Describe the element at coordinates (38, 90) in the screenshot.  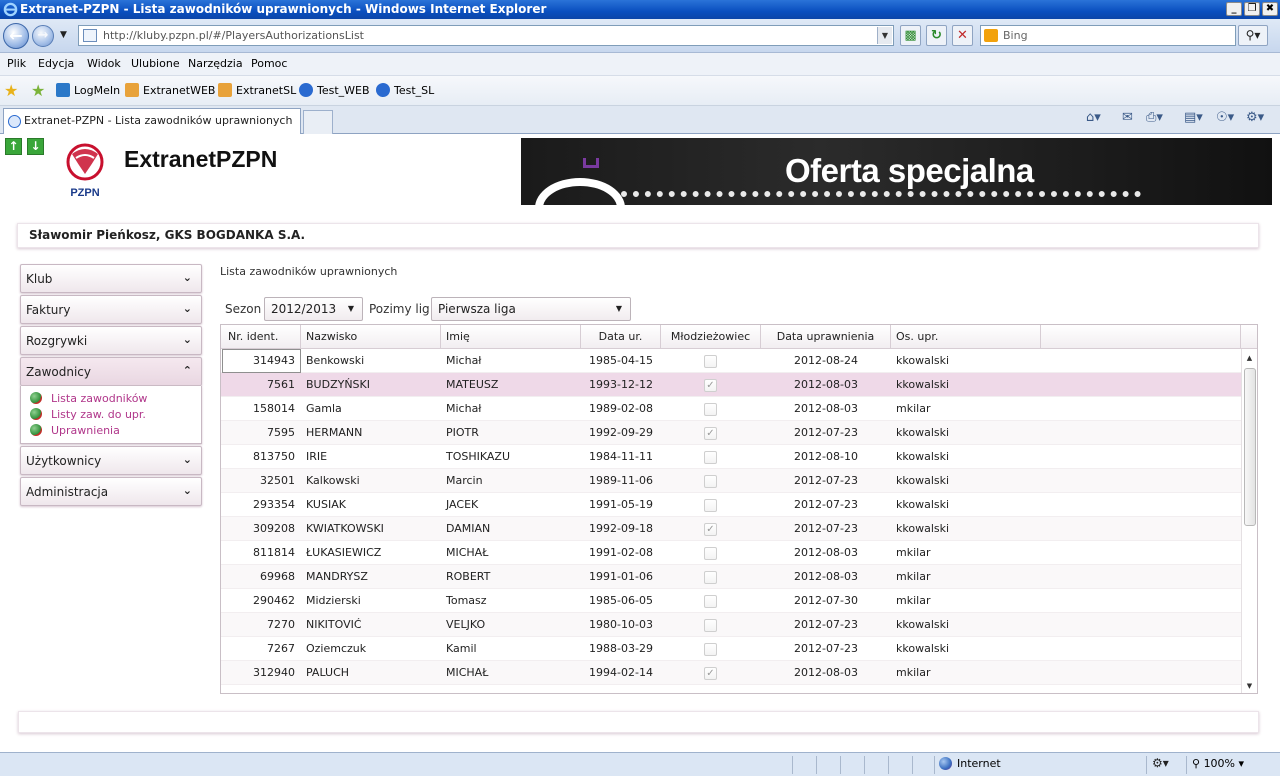
I see `add-favorite-icon: ★` at that location.